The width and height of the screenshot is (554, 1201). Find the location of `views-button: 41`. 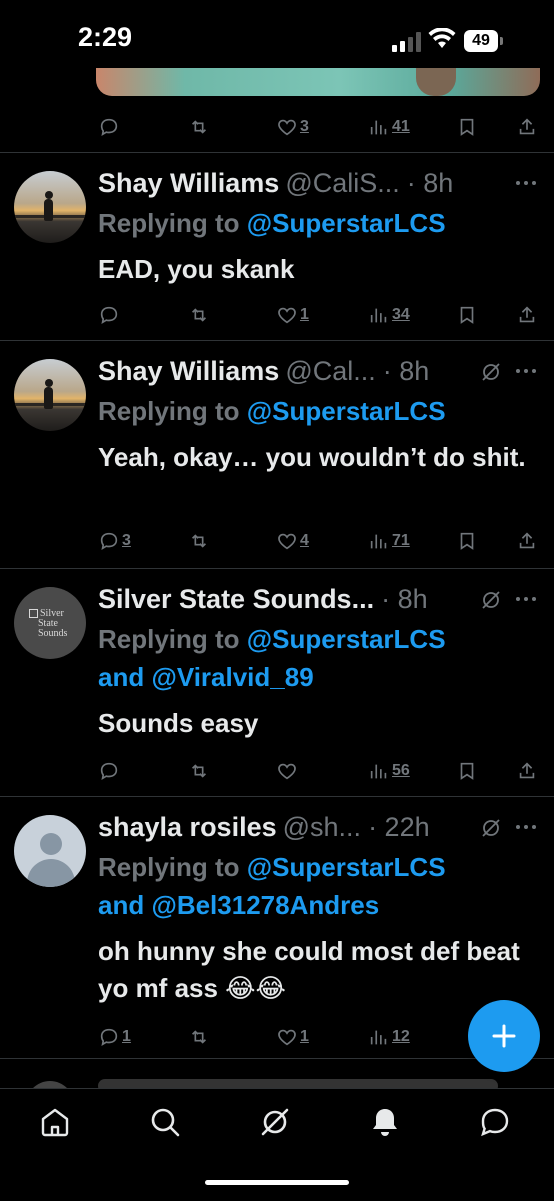

views-button: 41 is located at coordinates (389, 127).